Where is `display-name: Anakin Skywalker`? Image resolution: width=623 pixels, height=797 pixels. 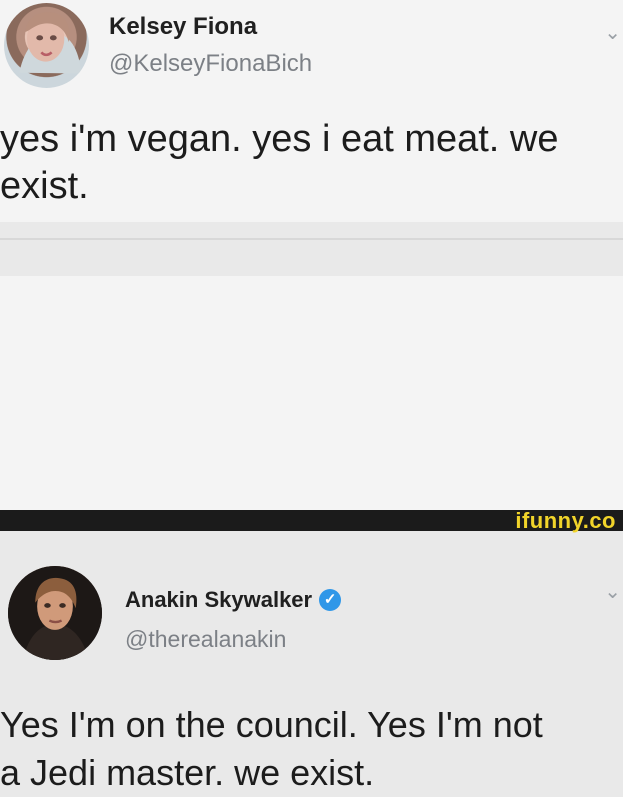
display-name: Anakin Skywalker is located at coordinates (218, 600).